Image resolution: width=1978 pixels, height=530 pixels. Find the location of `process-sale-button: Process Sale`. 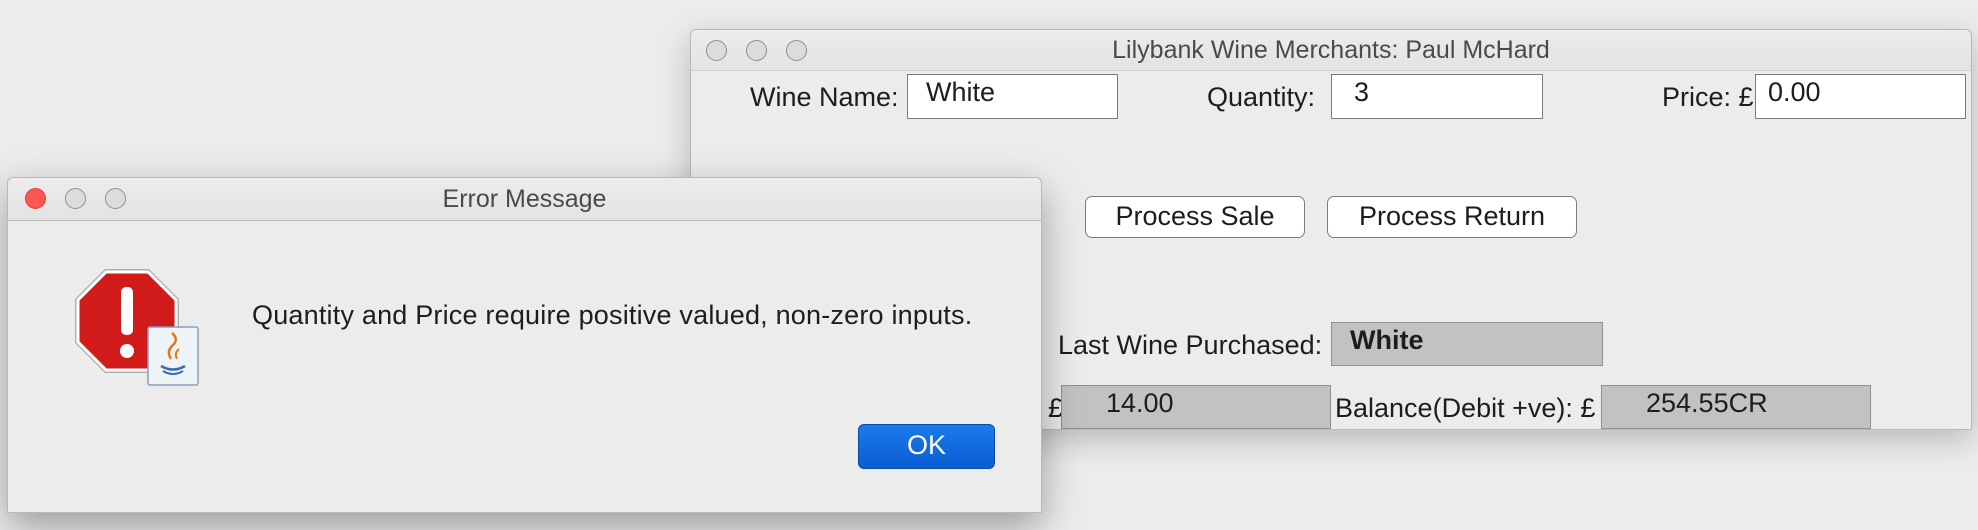

process-sale-button: Process Sale is located at coordinates (1195, 217).